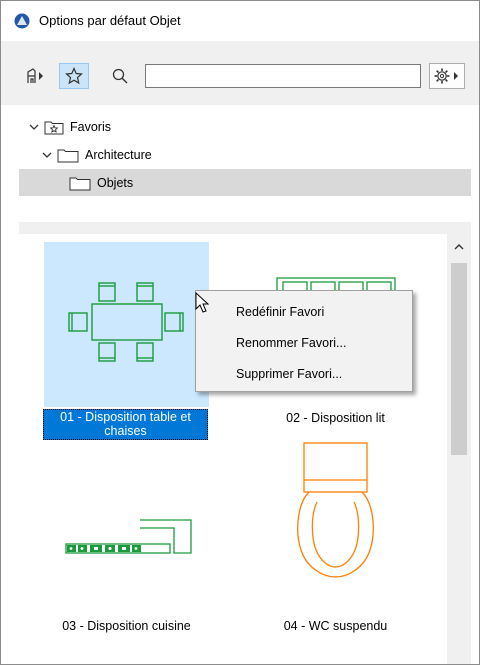  What do you see at coordinates (125, 417) in the screenshot?
I see `favorite-label-line-1: 01 - Disposition table et` at bounding box center [125, 417].